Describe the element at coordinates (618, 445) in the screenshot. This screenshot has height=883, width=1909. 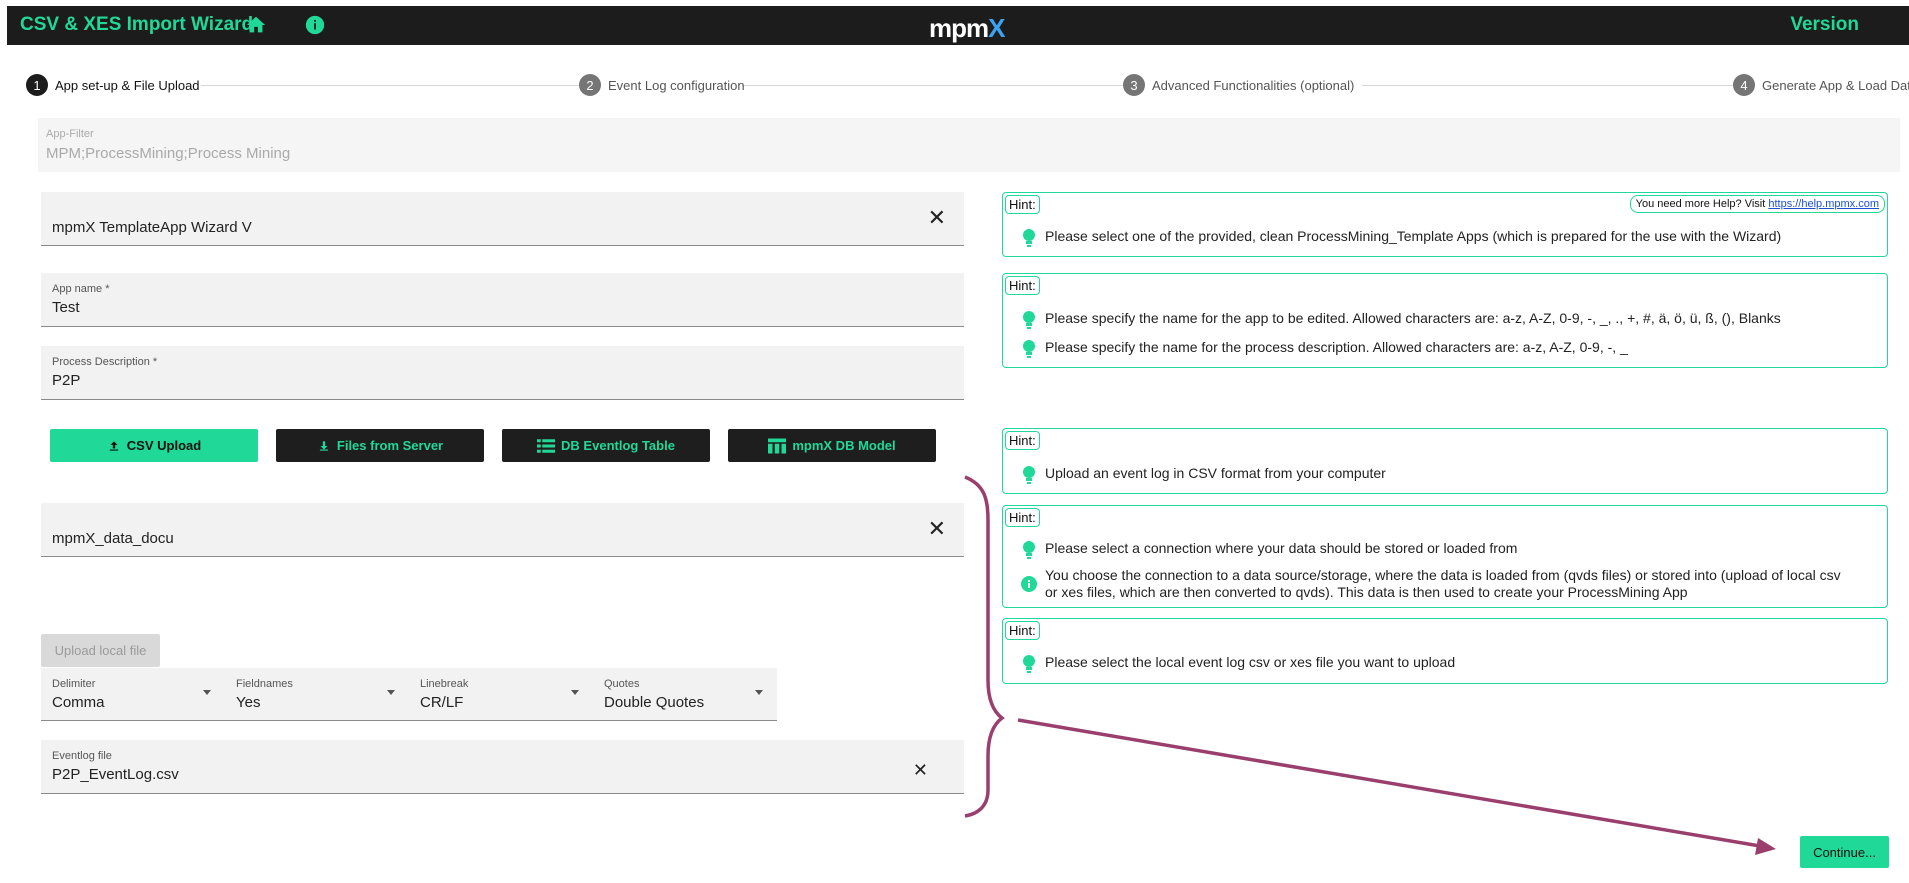
I see `button-label: DB Eventlog Table` at that location.